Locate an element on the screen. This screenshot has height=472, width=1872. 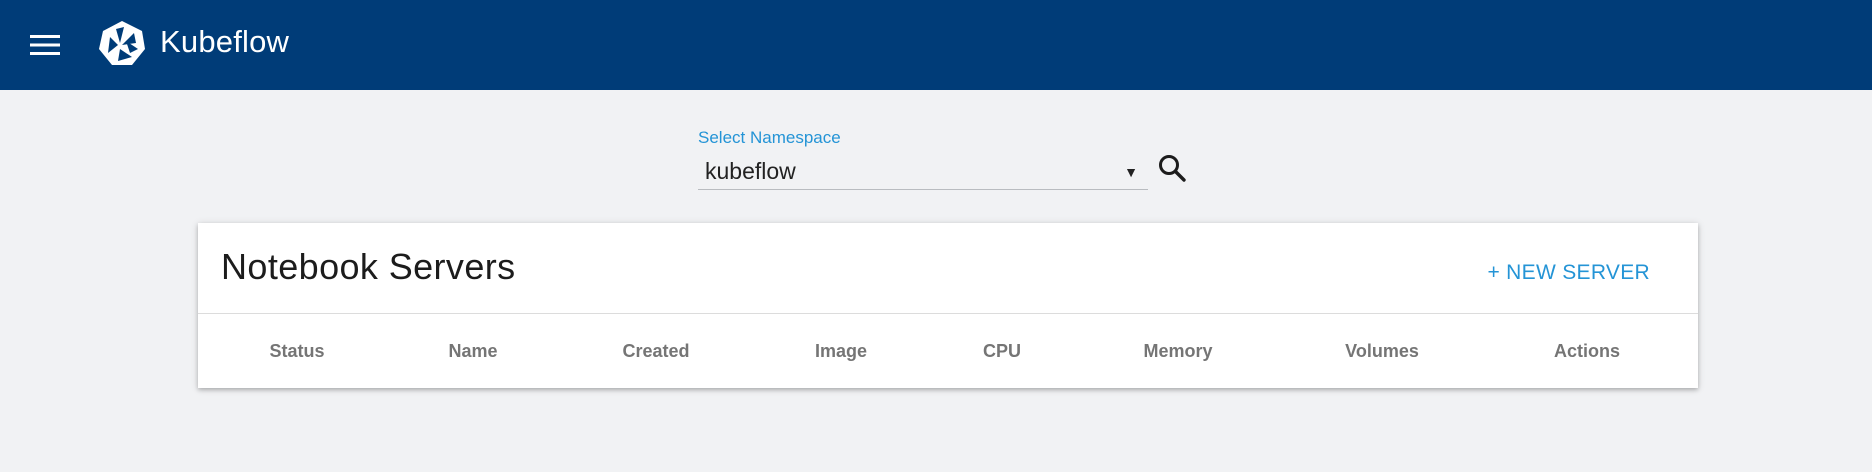
search-icon is located at coordinates (1172, 168).